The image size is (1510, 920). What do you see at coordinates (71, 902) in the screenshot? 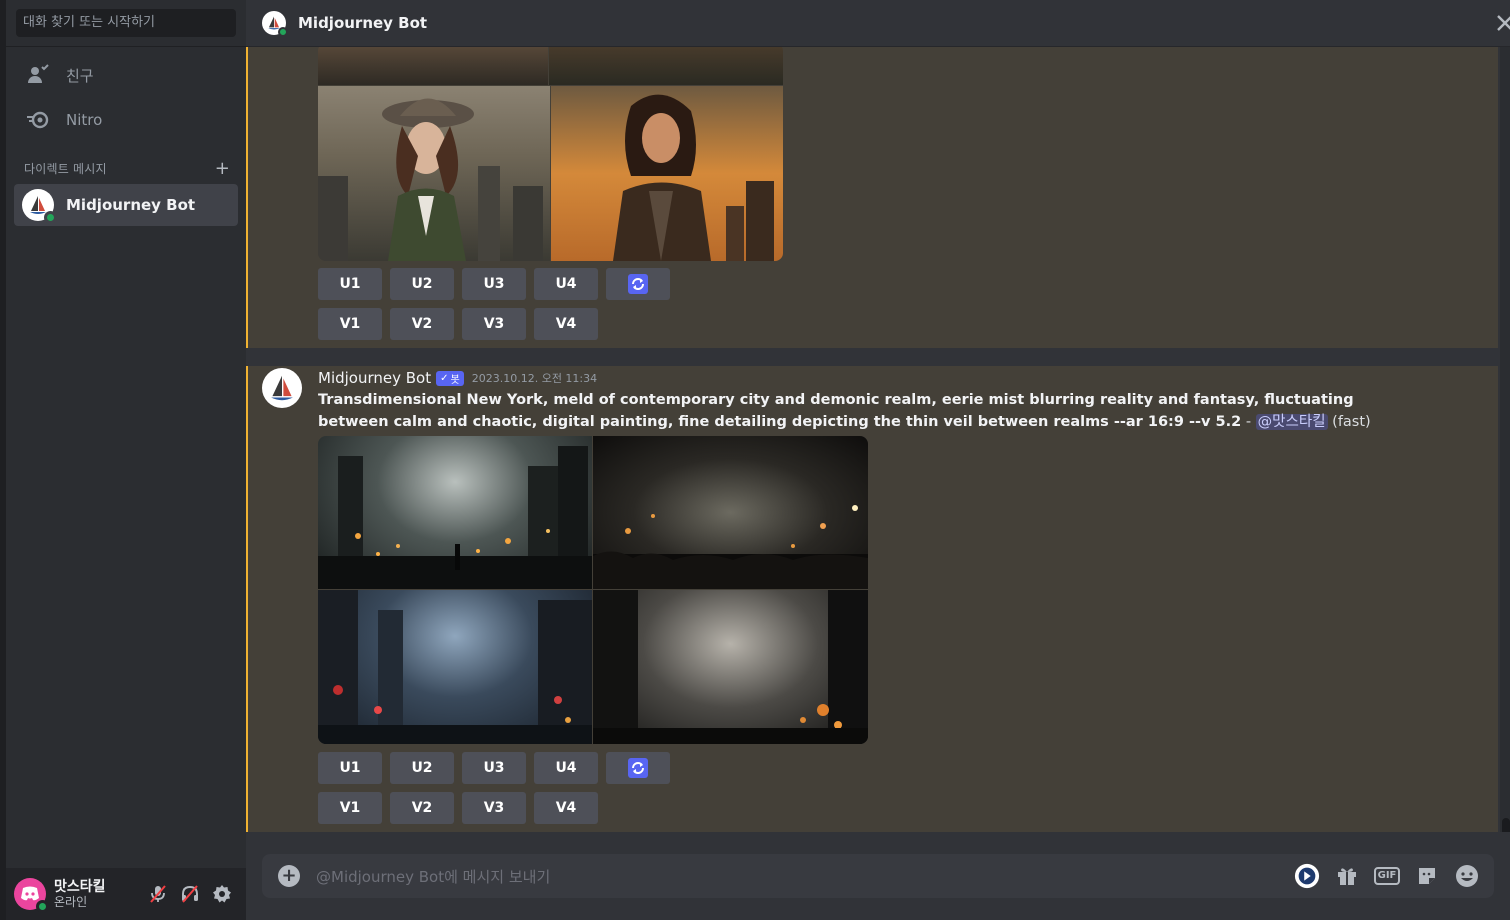
I see `user-status: 온라인` at bounding box center [71, 902].